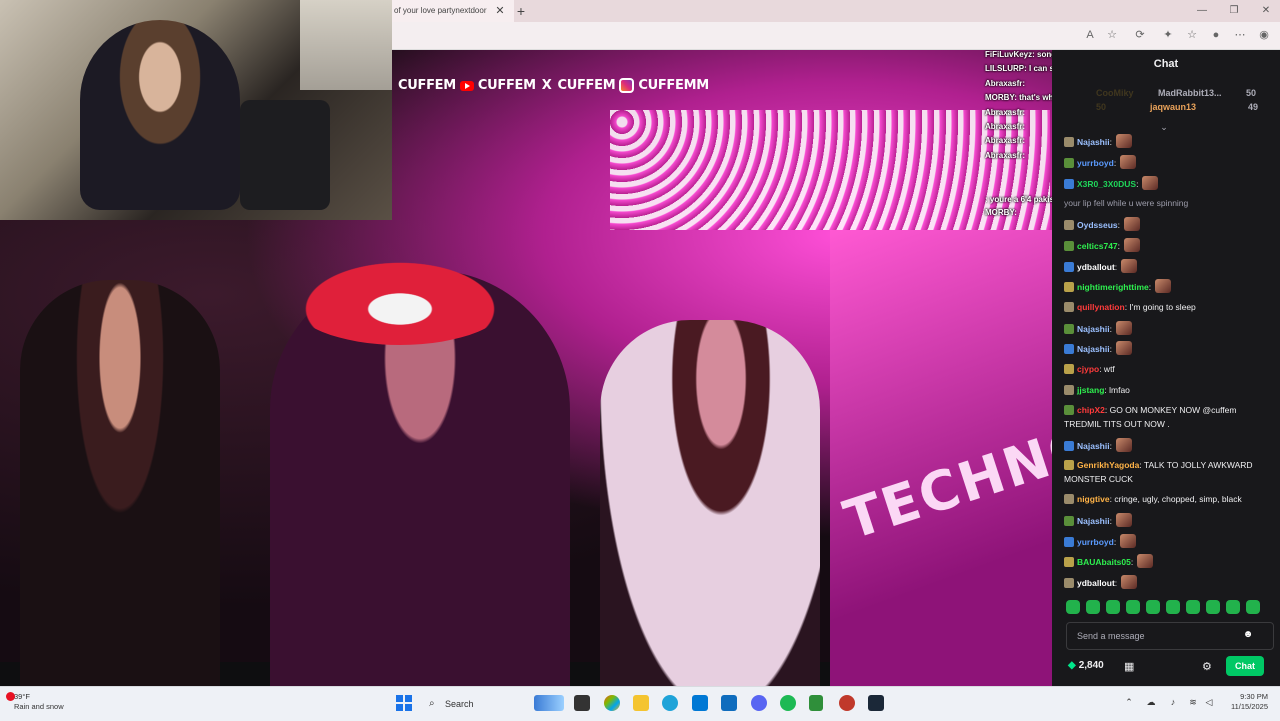 This screenshot has width=1280, height=721. I want to click on edge-icon, so click(670, 703).